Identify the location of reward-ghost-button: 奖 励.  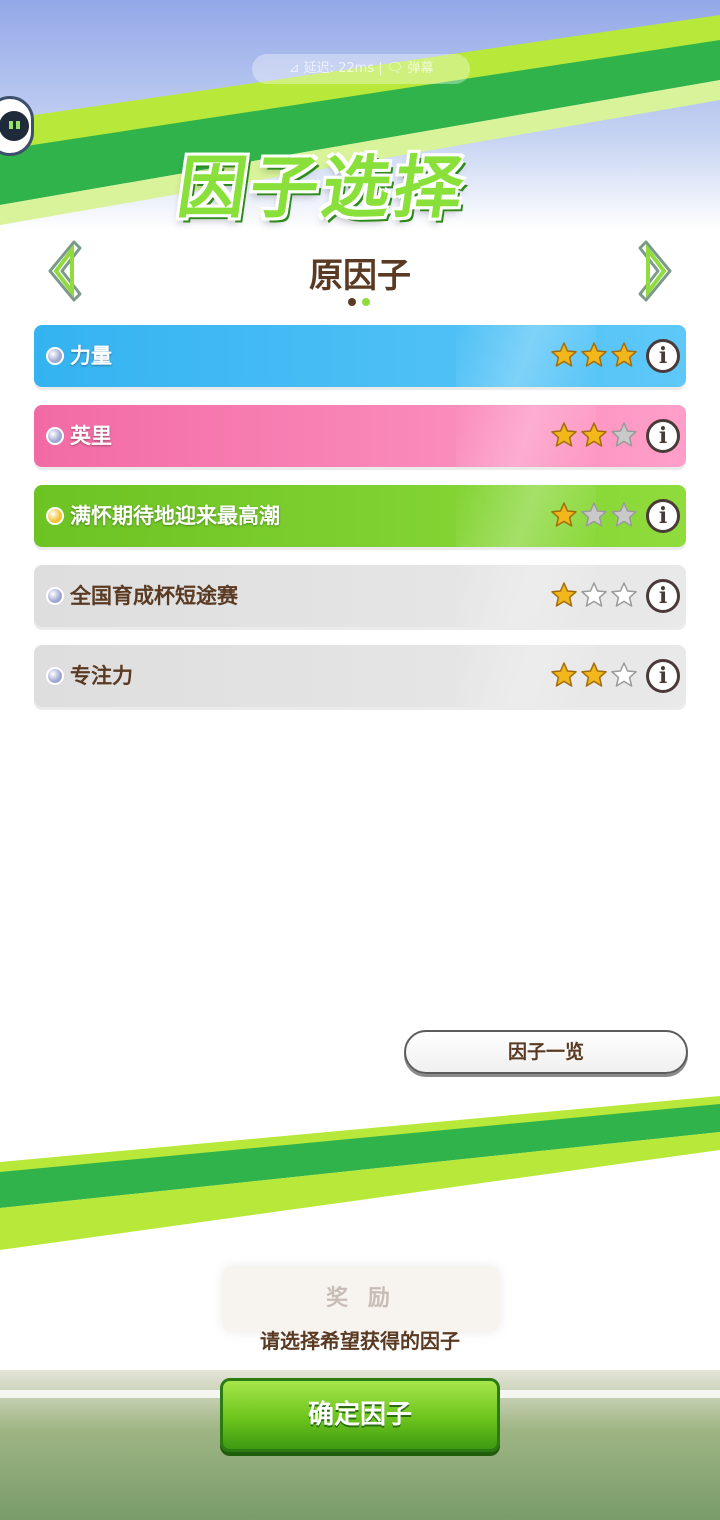
(361, 1299).